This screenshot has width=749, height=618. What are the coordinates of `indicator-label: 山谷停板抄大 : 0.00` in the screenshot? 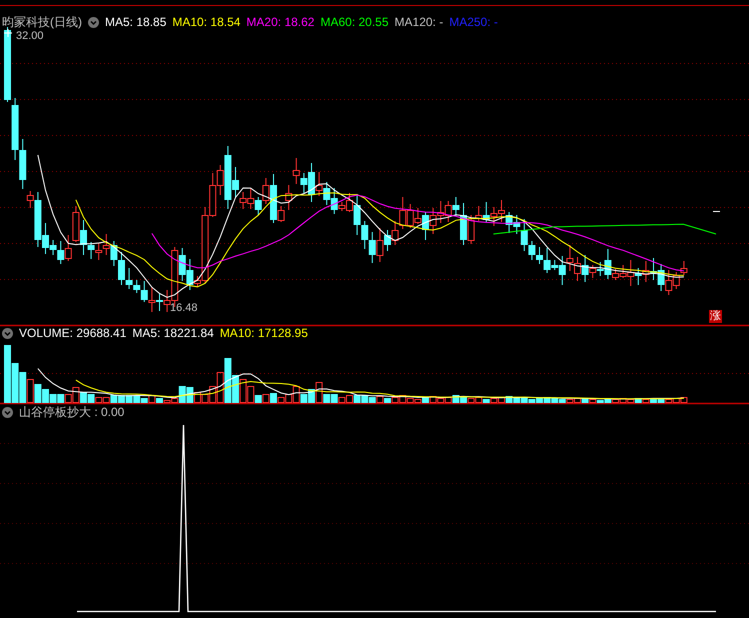 It's located at (71, 412).